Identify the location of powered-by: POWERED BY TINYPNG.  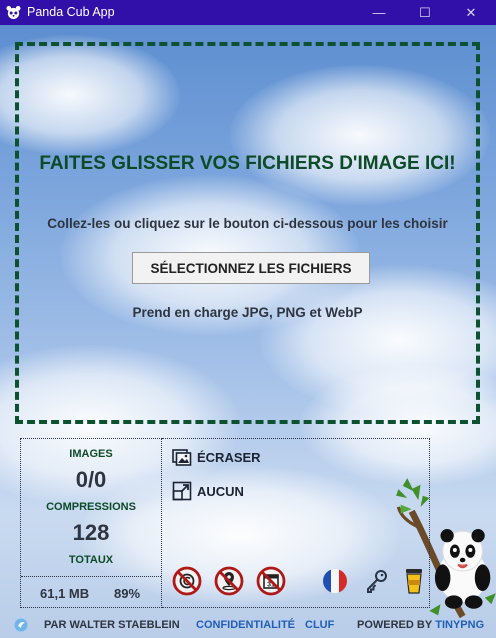
(420, 625).